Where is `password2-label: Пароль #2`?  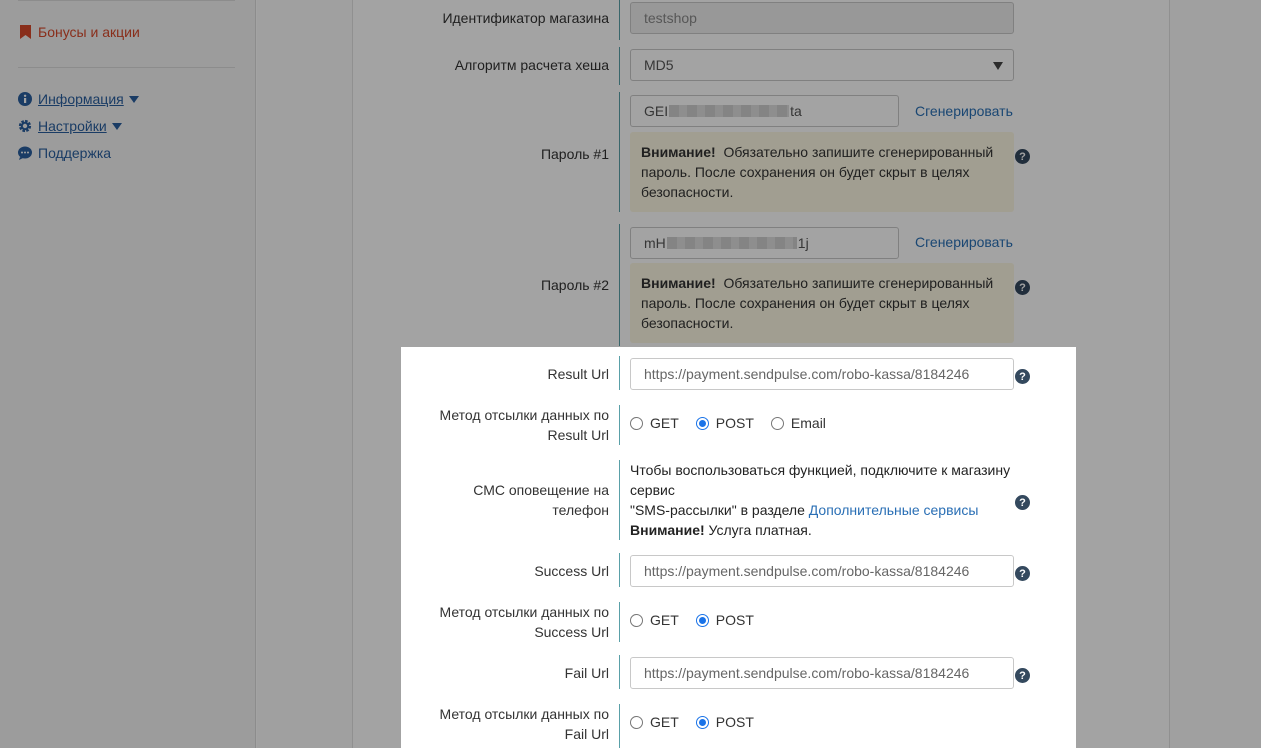
password2-label: Пароль #2 is located at coordinates (574, 285).